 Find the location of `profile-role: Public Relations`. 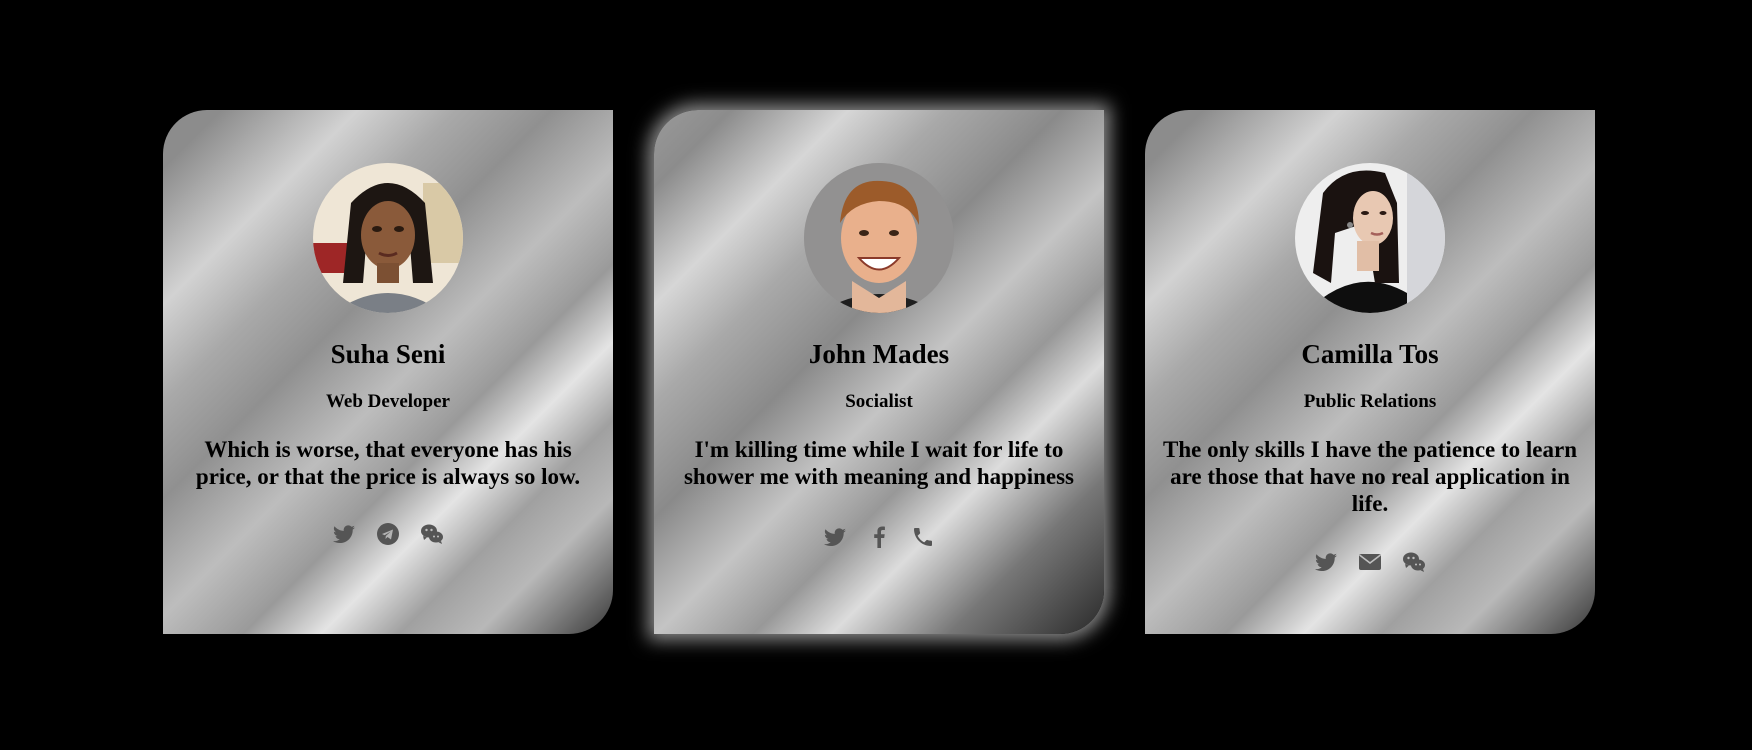

profile-role: Public Relations is located at coordinates (1370, 401).